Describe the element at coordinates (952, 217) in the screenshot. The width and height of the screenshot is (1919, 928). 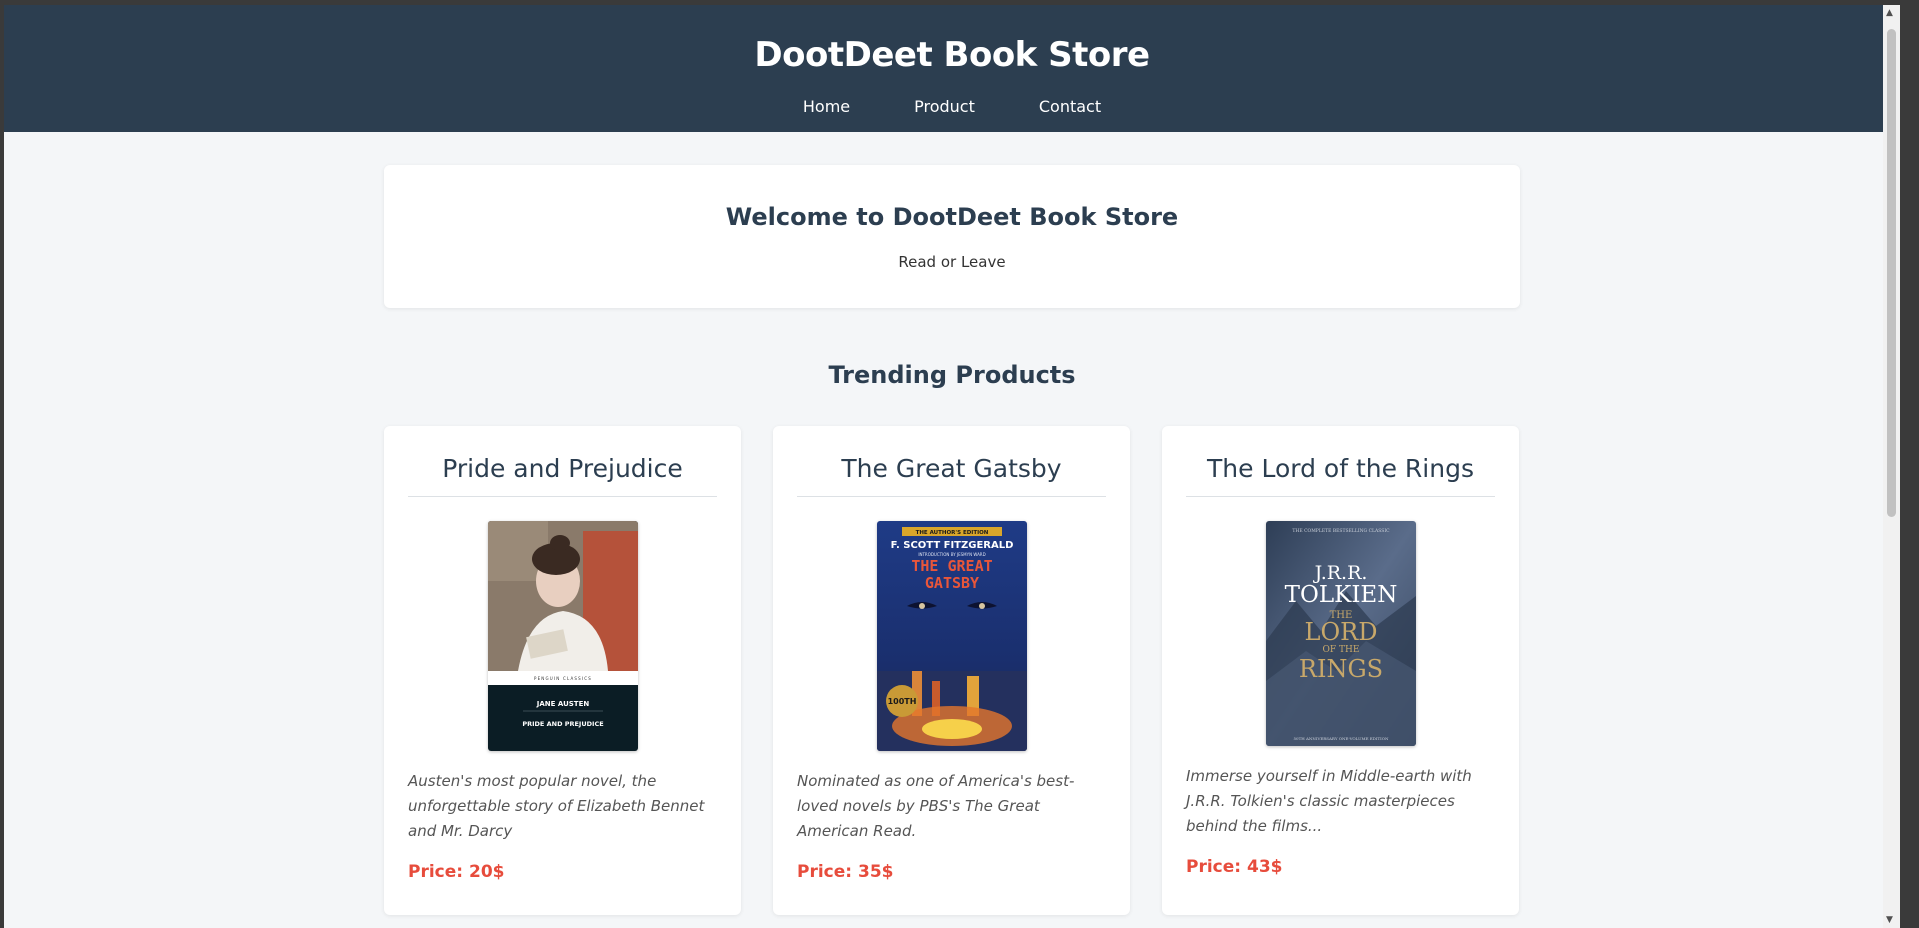
I see `welcome-title: Welcome to DootDeet Book Store` at that location.